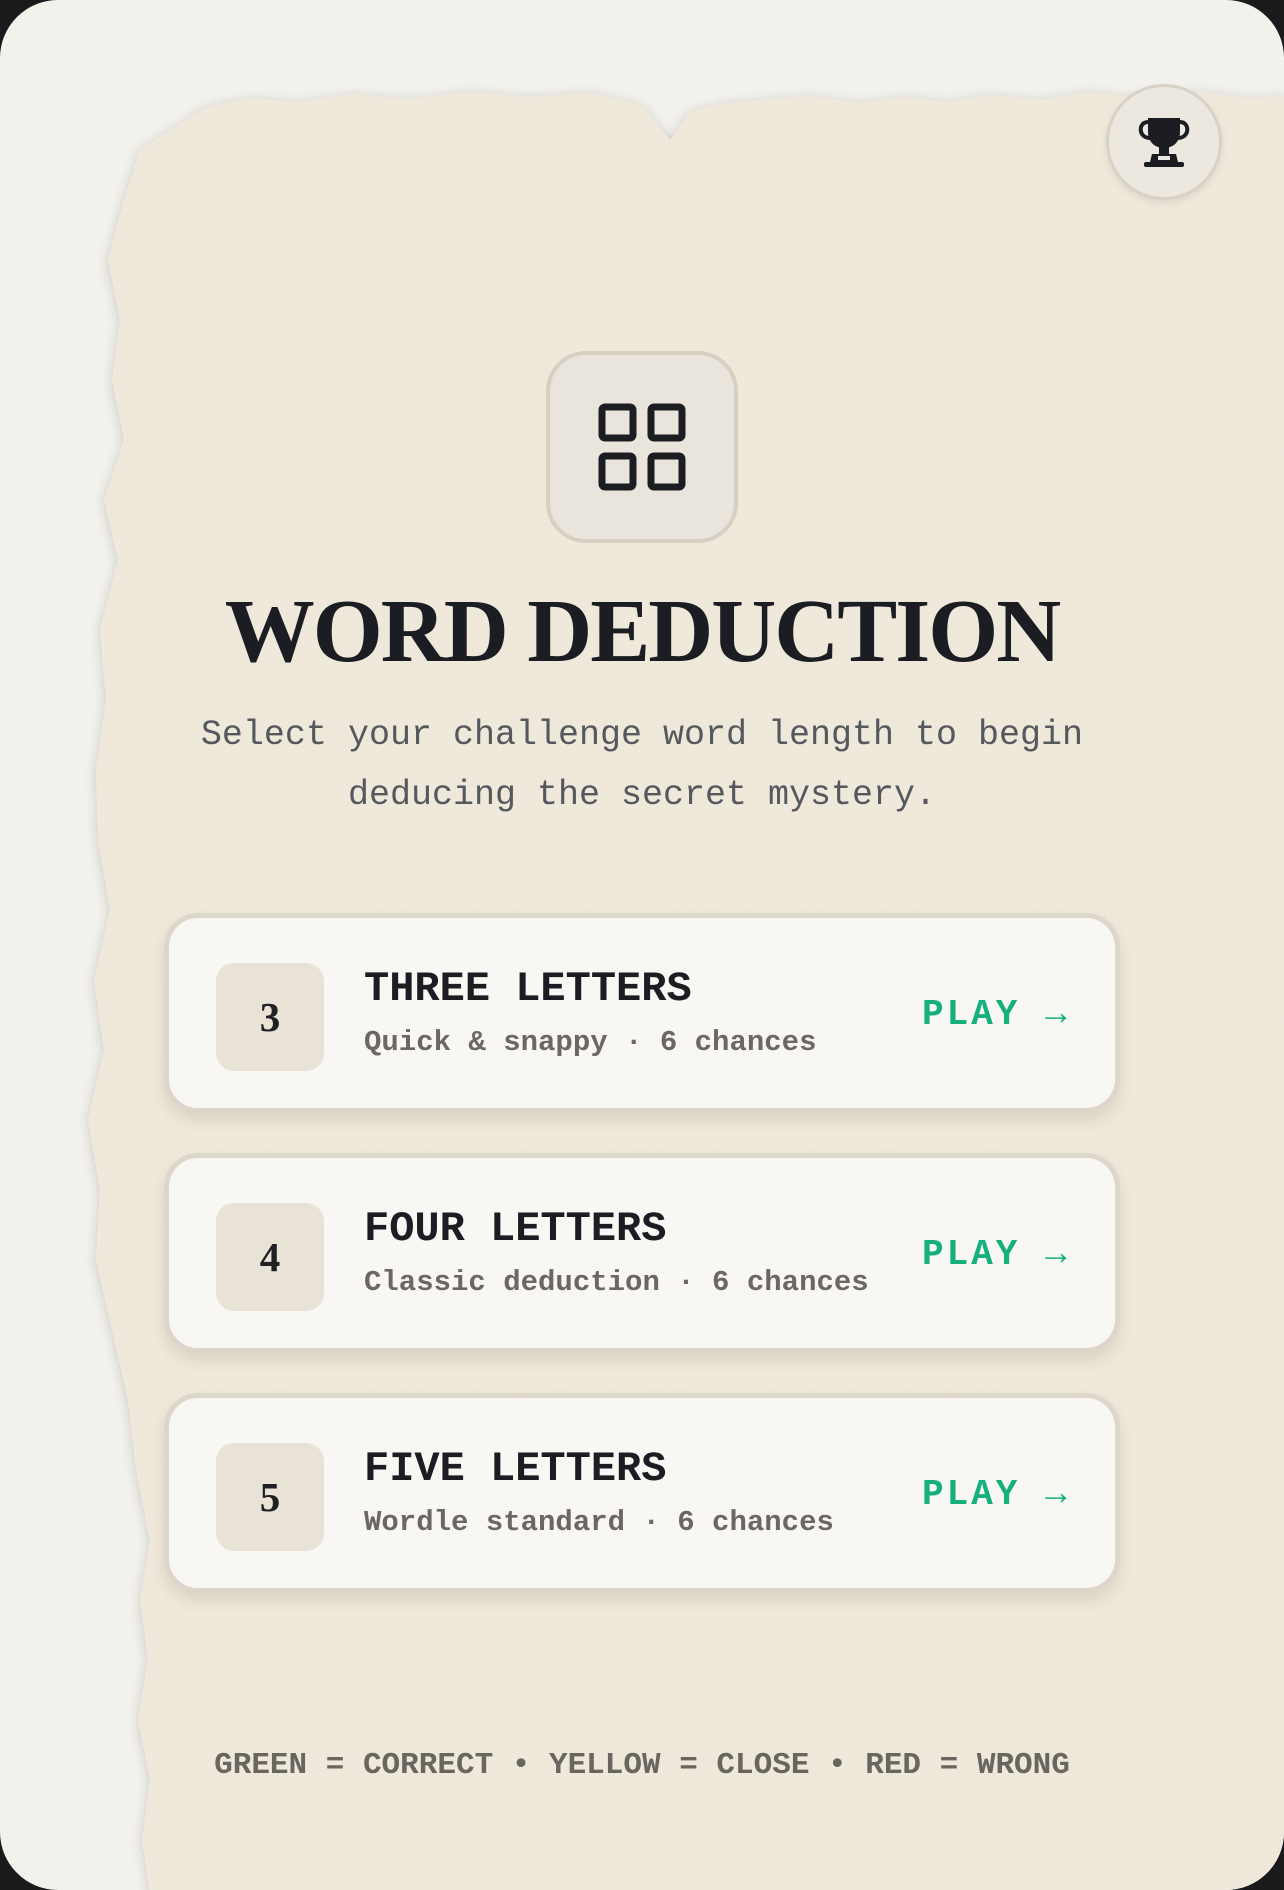  Describe the element at coordinates (528, 989) in the screenshot. I see `level-name: THREE LETTERS` at that location.